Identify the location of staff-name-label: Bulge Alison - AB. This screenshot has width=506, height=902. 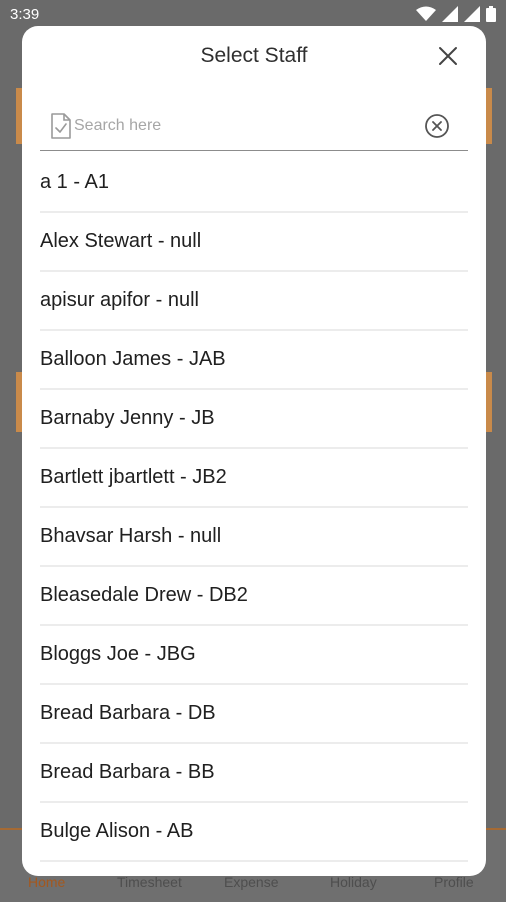
(117, 831).